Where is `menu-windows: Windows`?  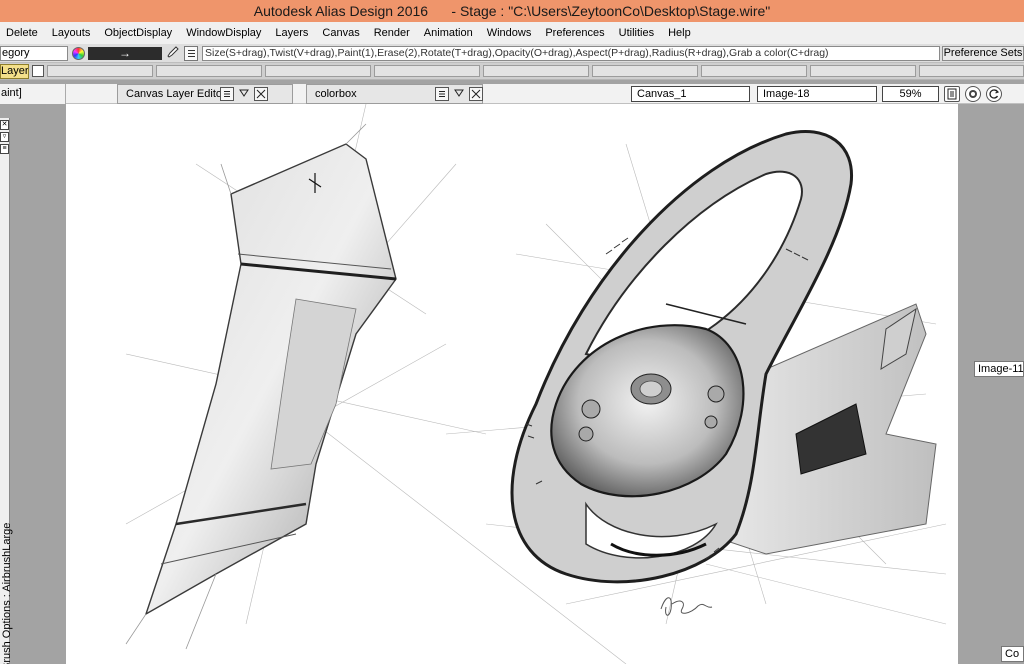 menu-windows: Windows is located at coordinates (509, 33).